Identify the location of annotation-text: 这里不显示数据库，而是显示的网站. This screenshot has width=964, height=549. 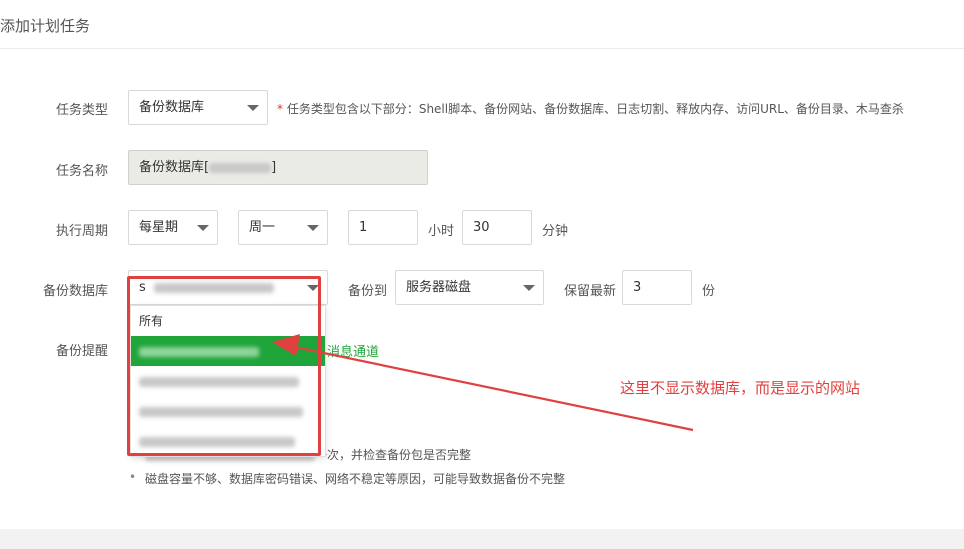
(740, 388).